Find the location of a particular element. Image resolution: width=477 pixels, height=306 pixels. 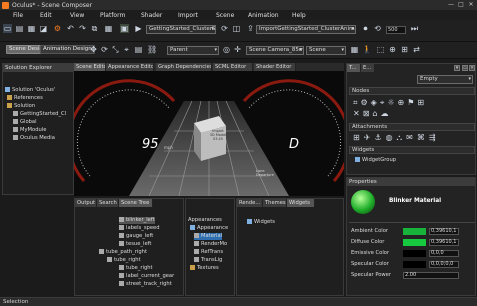

align-icon: ▤ is located at coordinates (138, 49).